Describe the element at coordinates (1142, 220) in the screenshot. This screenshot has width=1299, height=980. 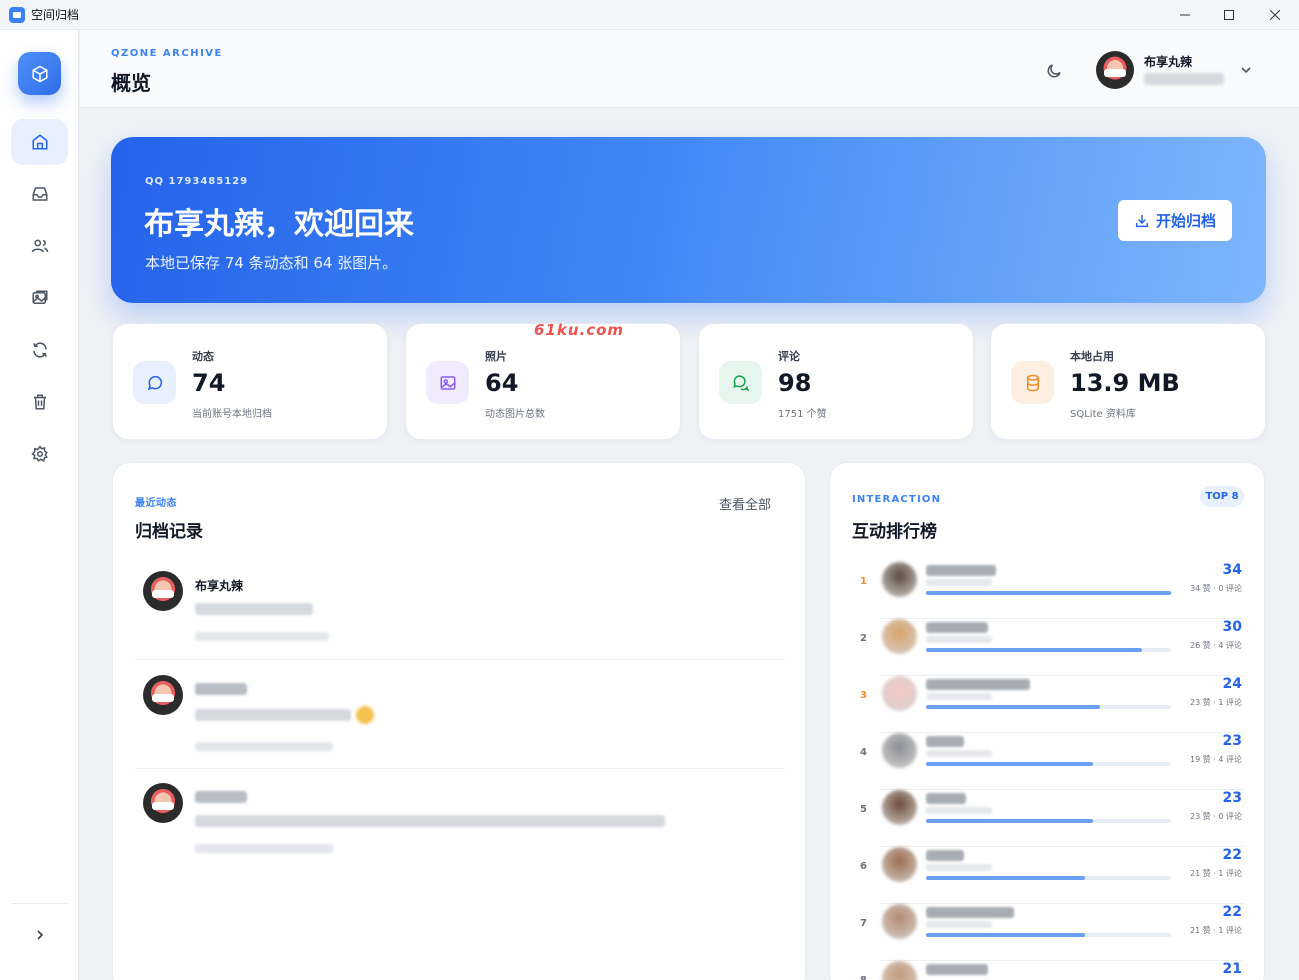
I see `download-icon` at that location.